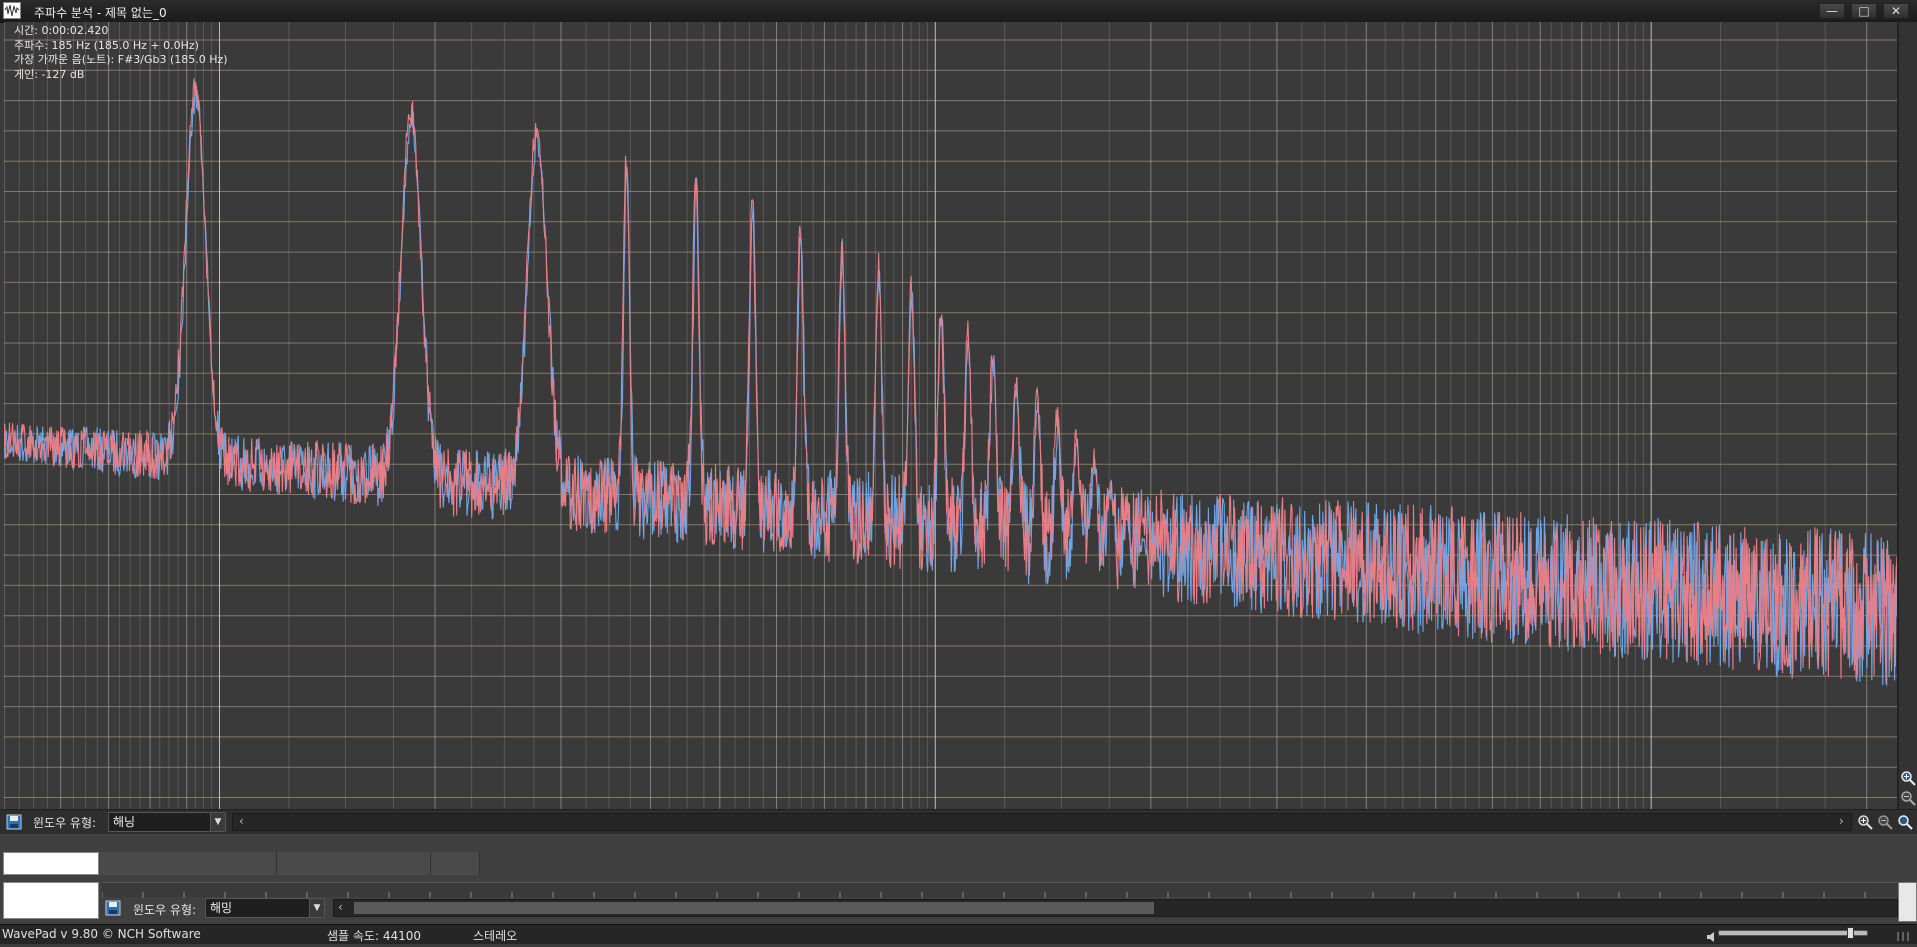 This screenshot has height=947, width=1917. Describe the element at coordinates (374, 936) in the screenshot. I see `sample-rate: 샘플 속도: 44100` at that location.